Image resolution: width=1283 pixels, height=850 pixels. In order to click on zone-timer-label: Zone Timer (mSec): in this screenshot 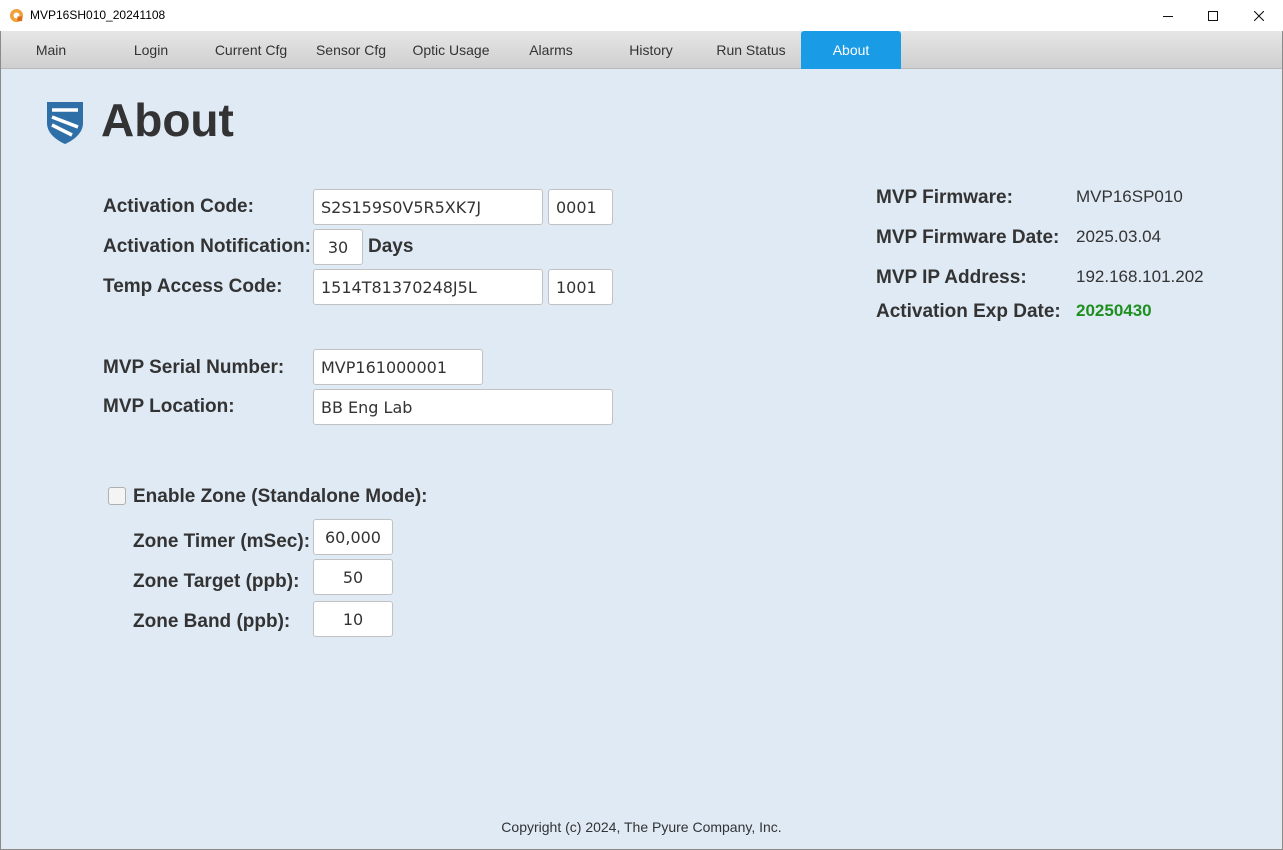, I will do `click(222, 541)`.